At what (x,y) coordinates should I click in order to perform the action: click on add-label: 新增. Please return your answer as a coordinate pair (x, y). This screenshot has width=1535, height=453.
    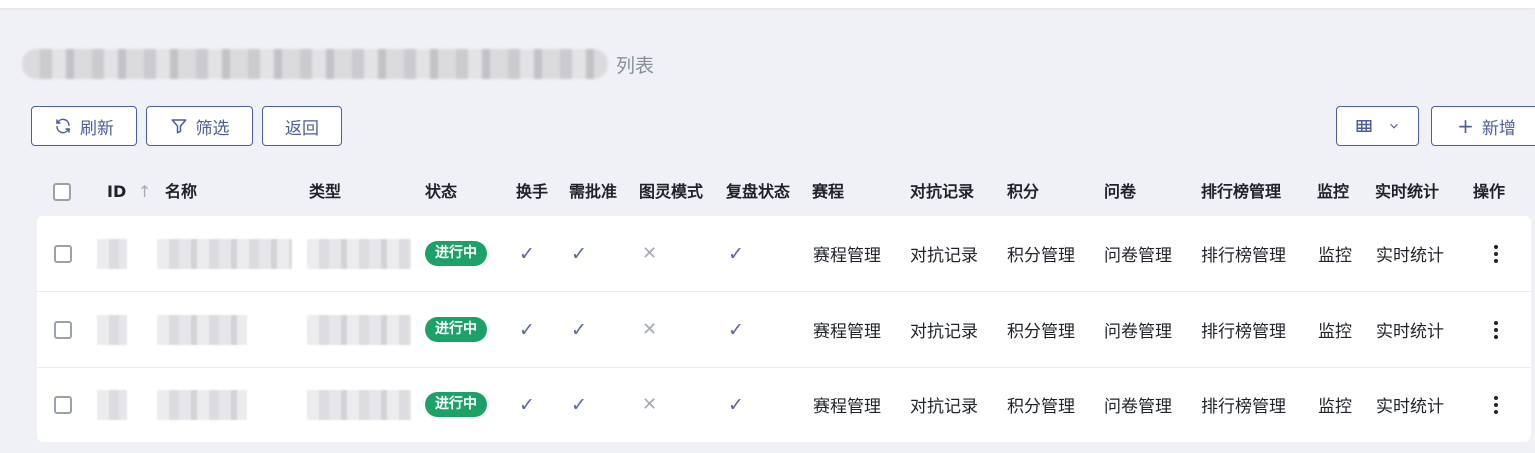
    Looking at the image, I should click on (1498, 128).